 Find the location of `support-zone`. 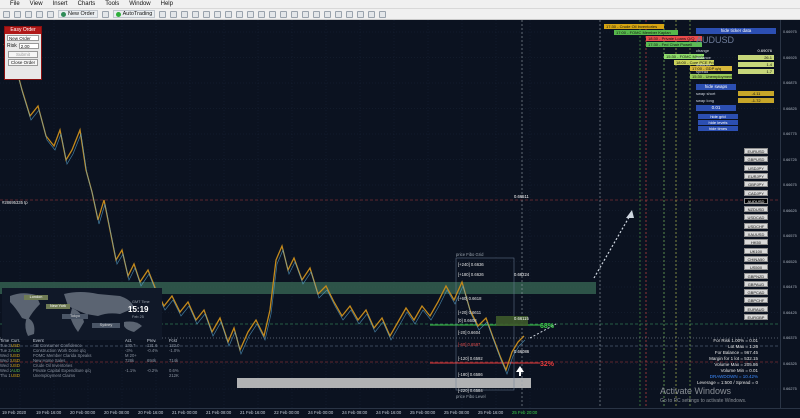

support-zone is located at coordinates (384, 383).